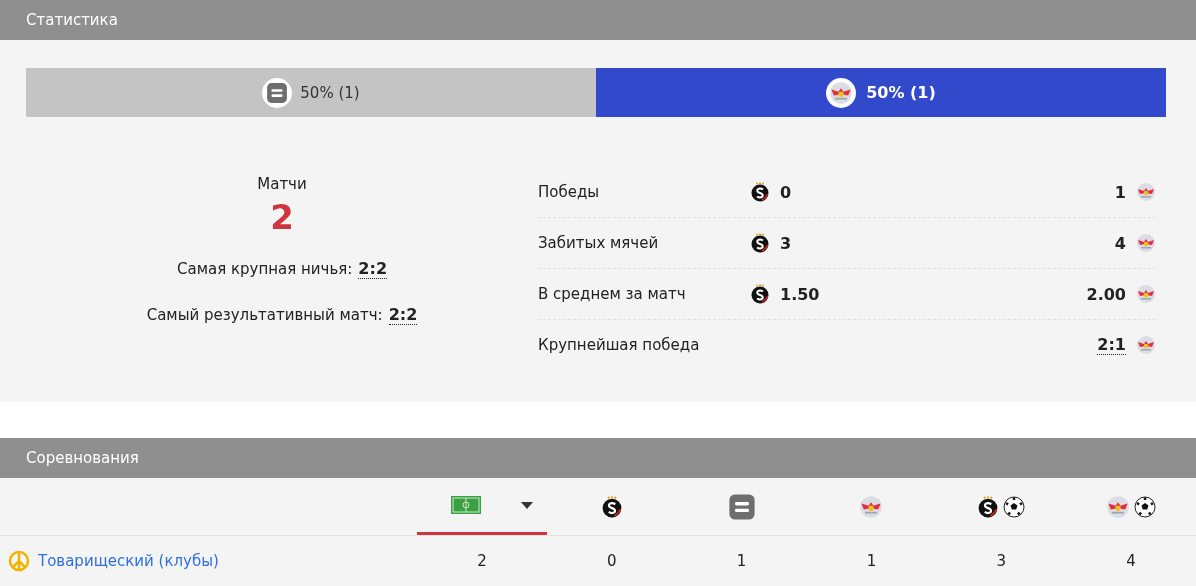  Describe the element at coordinates (1106, 294) in the screenshot. I see `stat-value: 2.00` at that location.